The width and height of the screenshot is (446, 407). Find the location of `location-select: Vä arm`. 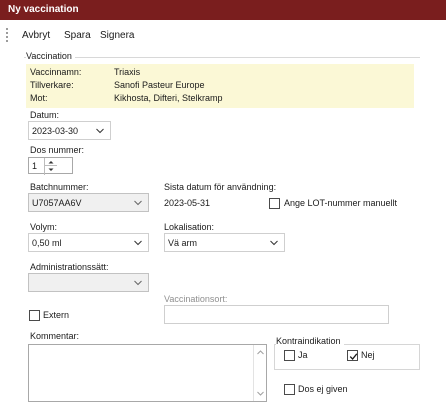

location-select: Vä arm is located at coordinates (224, 242).